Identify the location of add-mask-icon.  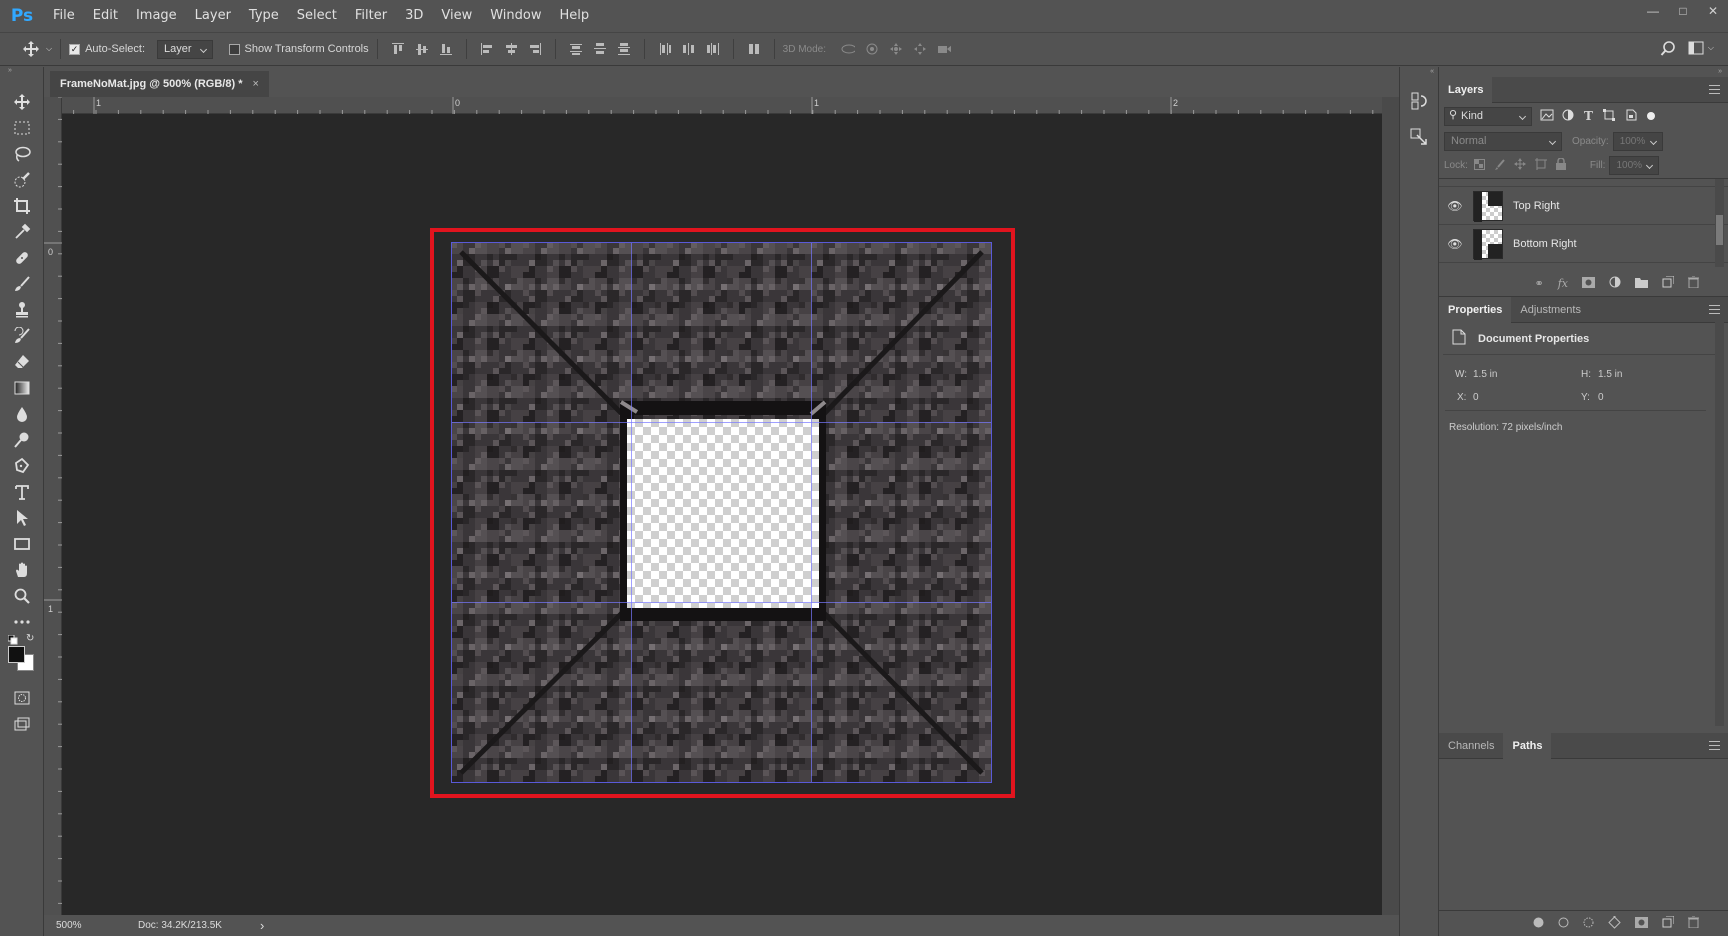
(1641, 923).